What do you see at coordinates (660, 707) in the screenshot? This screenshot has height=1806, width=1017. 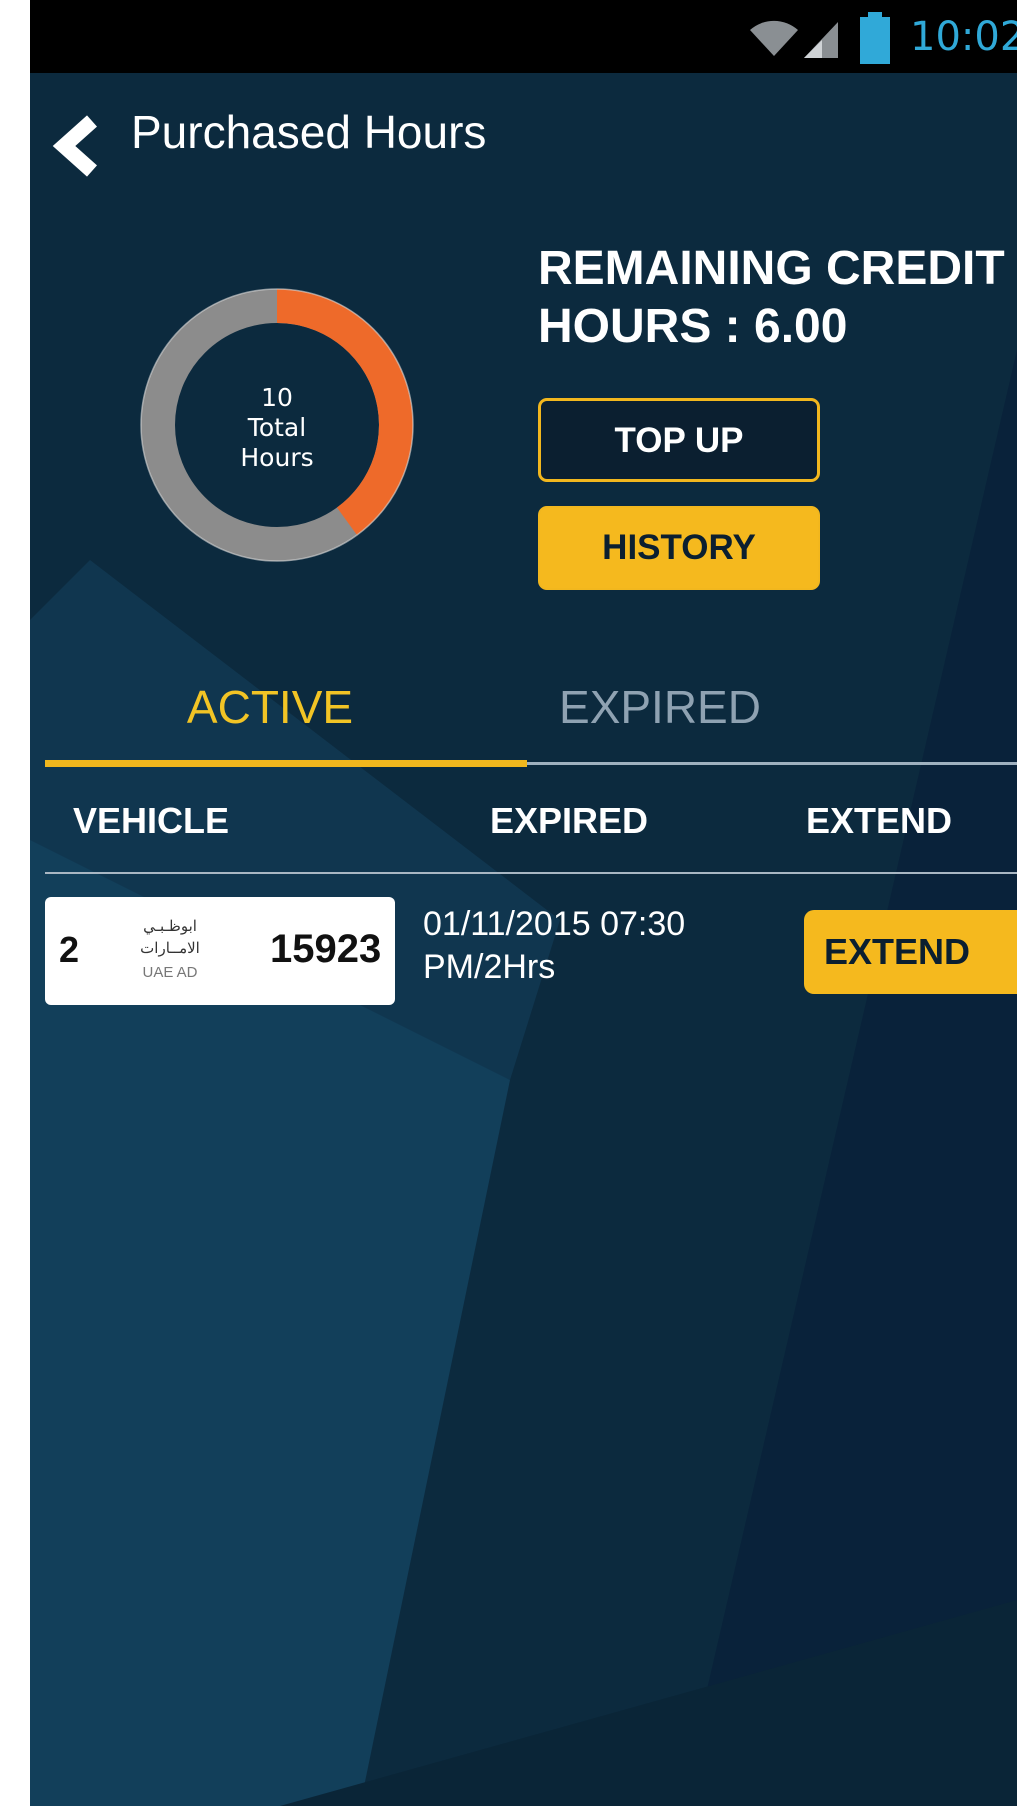 I see `tab-expired: EXPIRED` at bounding box center [660, 707].